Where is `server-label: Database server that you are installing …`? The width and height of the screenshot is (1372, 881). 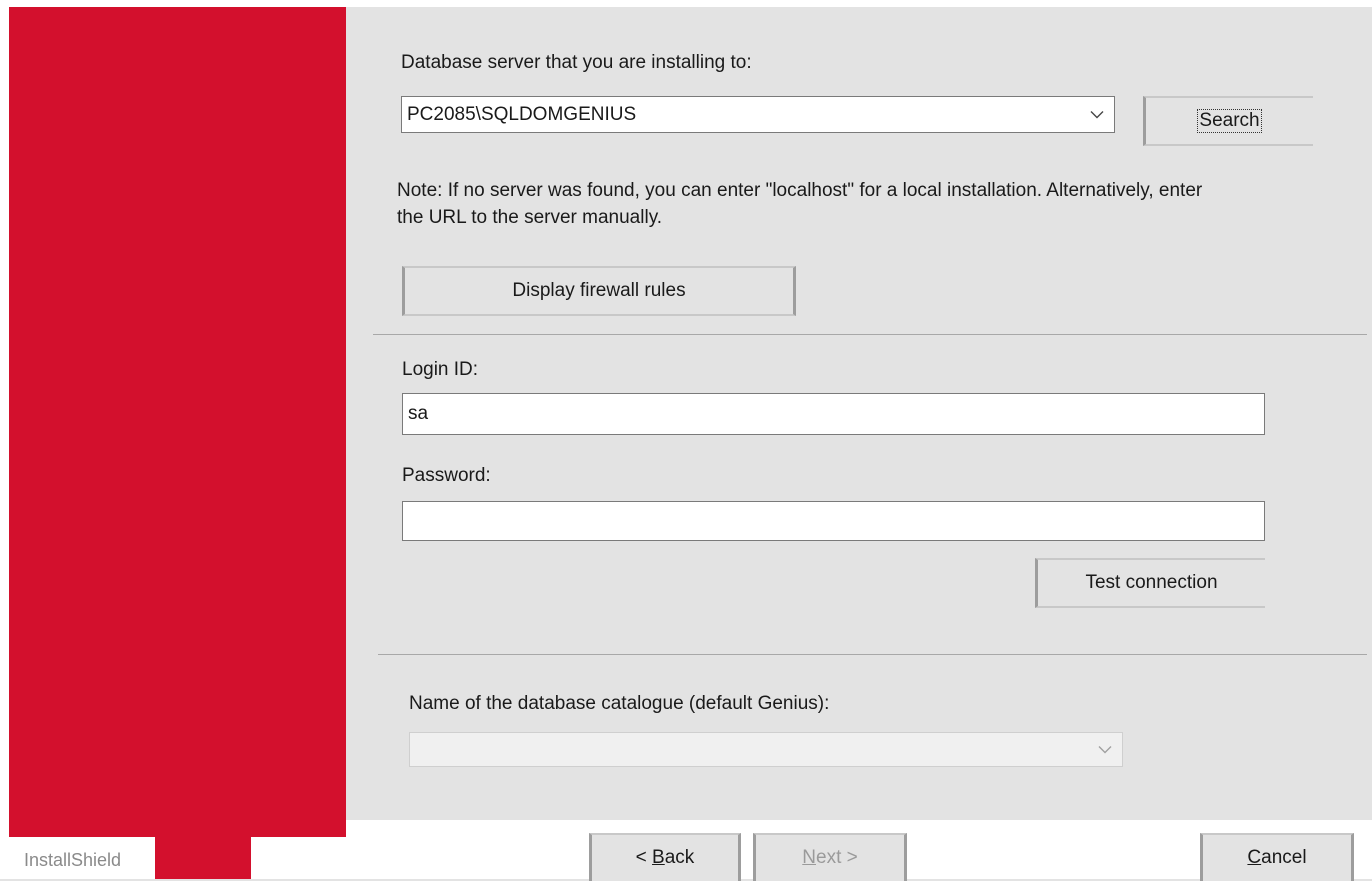 server-label: Database server that you are installing … is located at coordinates (576, 62).